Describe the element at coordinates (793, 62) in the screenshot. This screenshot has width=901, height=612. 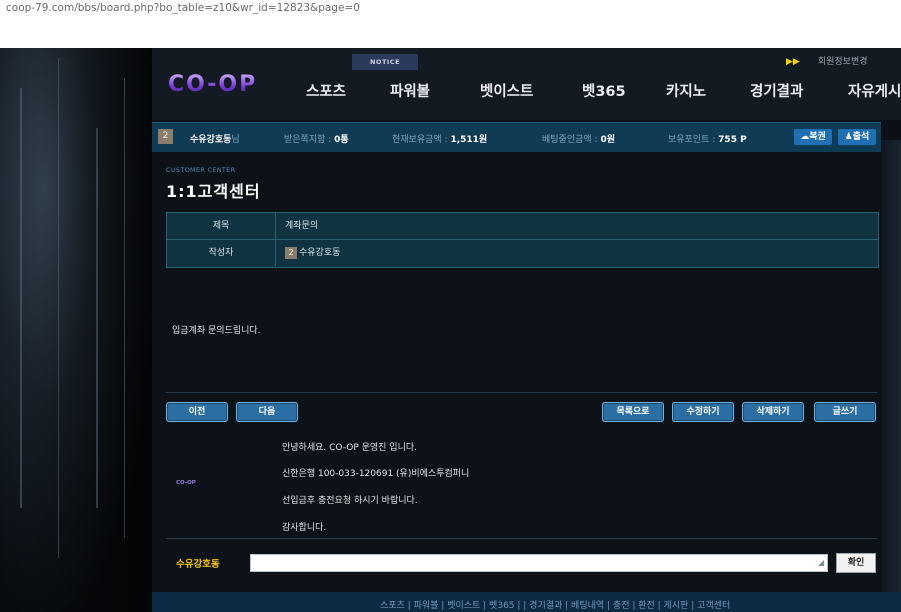
I see `play-icon: ▶▶` at that location.